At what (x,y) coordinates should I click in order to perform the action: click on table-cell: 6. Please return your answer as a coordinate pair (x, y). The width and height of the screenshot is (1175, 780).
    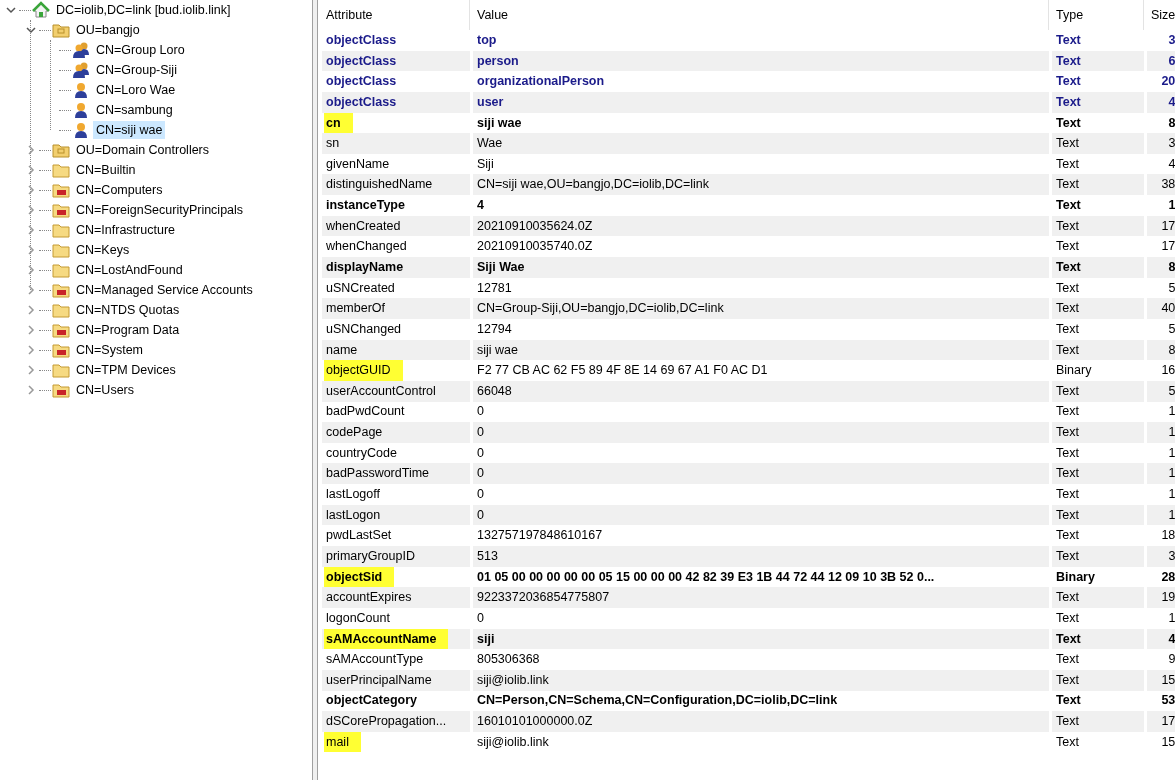
    Looking at the image, I should click on (1161, 61).